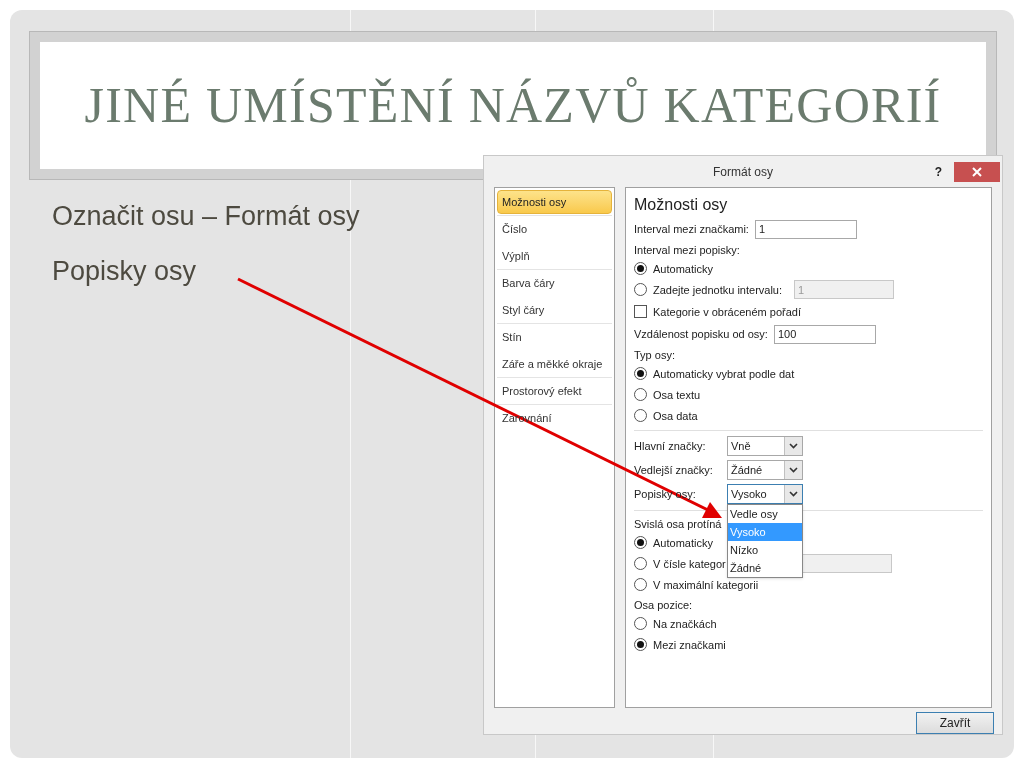 The width and height of the screenshot is (1024, 768). I want to click on close-dialog-button: Zavřít, so click(955, 723).